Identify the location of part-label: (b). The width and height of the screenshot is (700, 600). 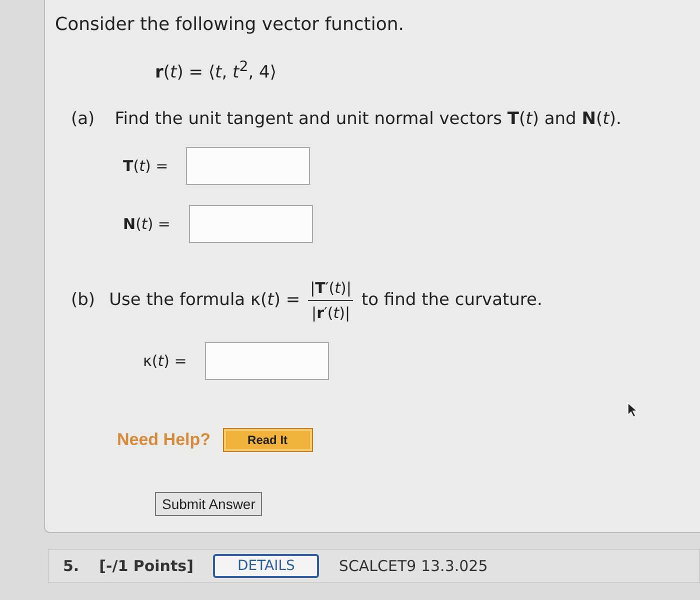
(83, 300).